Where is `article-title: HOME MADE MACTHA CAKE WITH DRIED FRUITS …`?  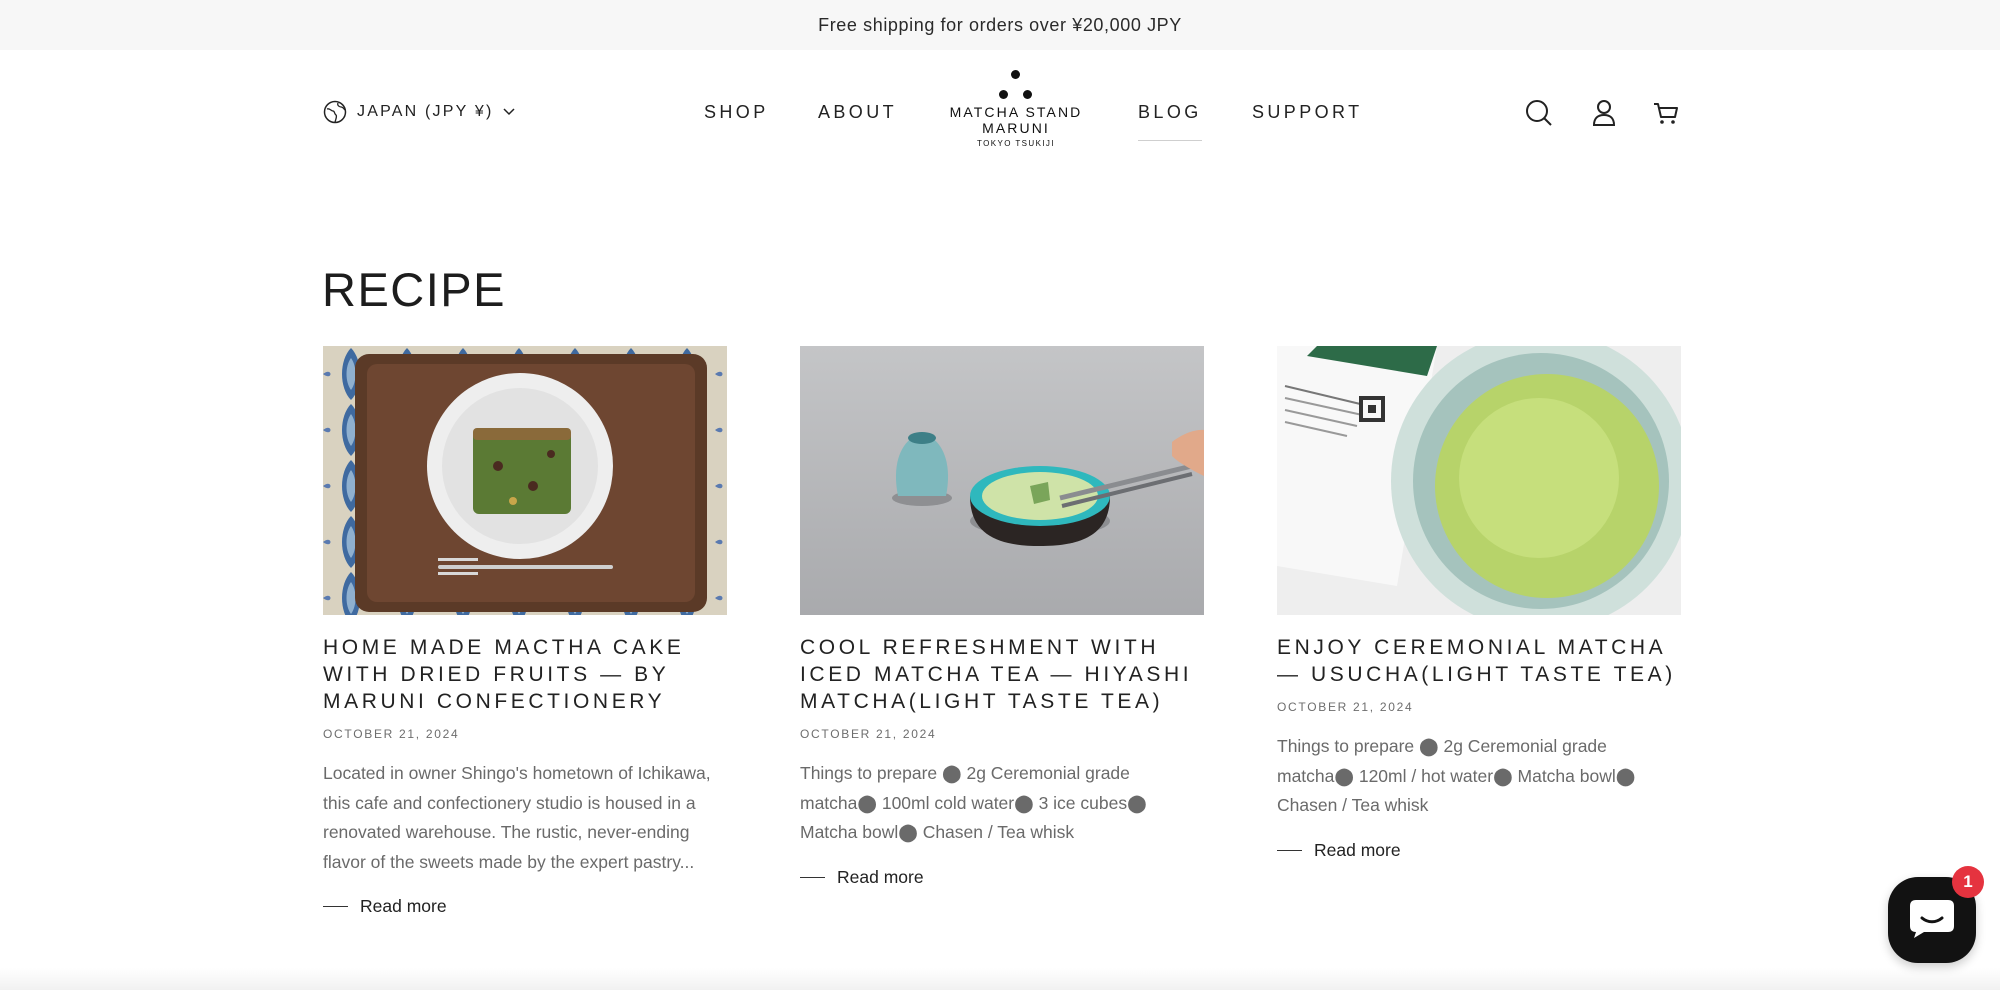 article-title: HOME MADE MACTHA CAKE WITH DRIED FRUITS … is located at coordinates (525, 674).